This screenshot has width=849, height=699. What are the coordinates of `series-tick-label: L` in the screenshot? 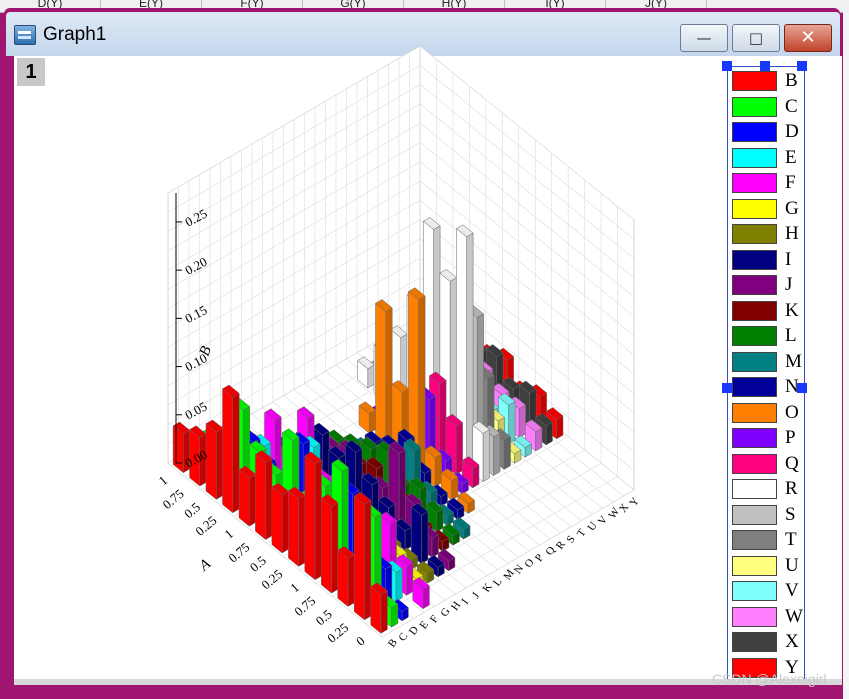 It's located at (498, 582).